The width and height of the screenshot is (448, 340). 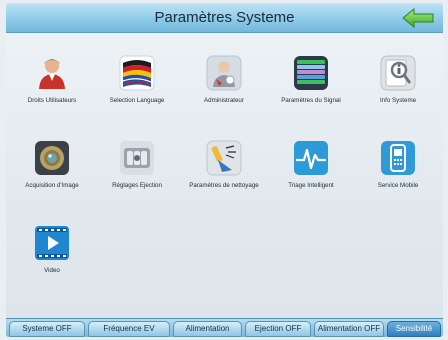 What do you see at coordinates (137, 158) in the screenshot?
I see `ejector-icon` at bounding box center [137, 158].